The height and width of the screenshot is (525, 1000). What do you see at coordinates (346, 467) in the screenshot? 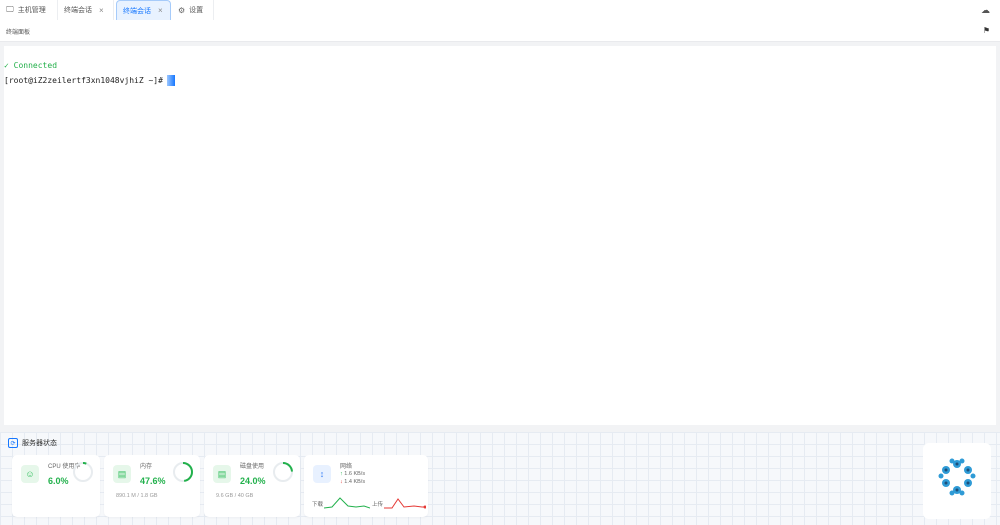
I see `network-label: 网络` at bounding box center [346, 467].